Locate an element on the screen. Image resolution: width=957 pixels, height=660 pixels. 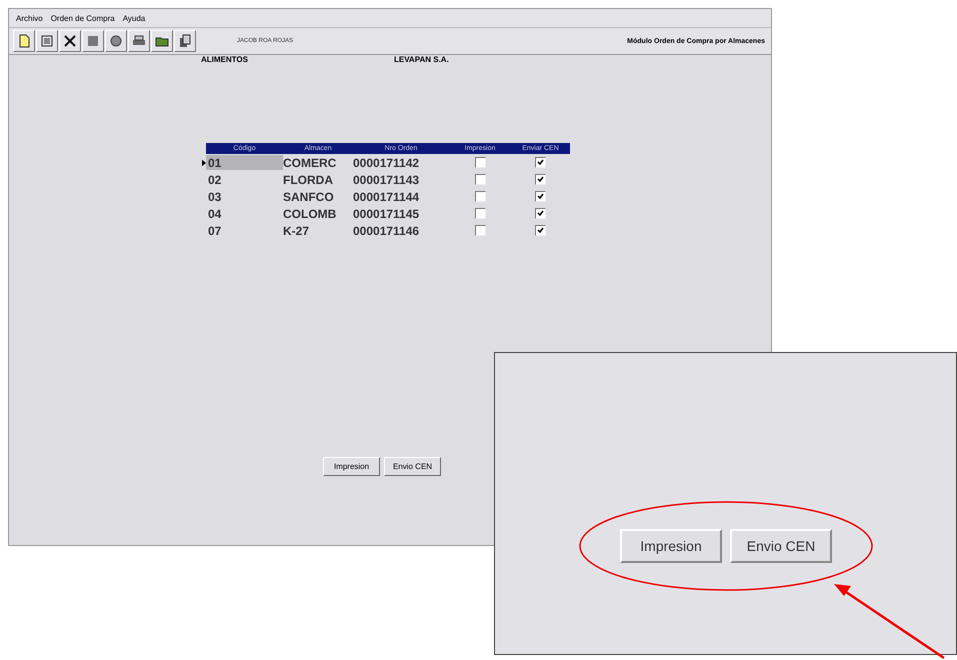
table-cell: 02 is located at coordinates (244, 179).